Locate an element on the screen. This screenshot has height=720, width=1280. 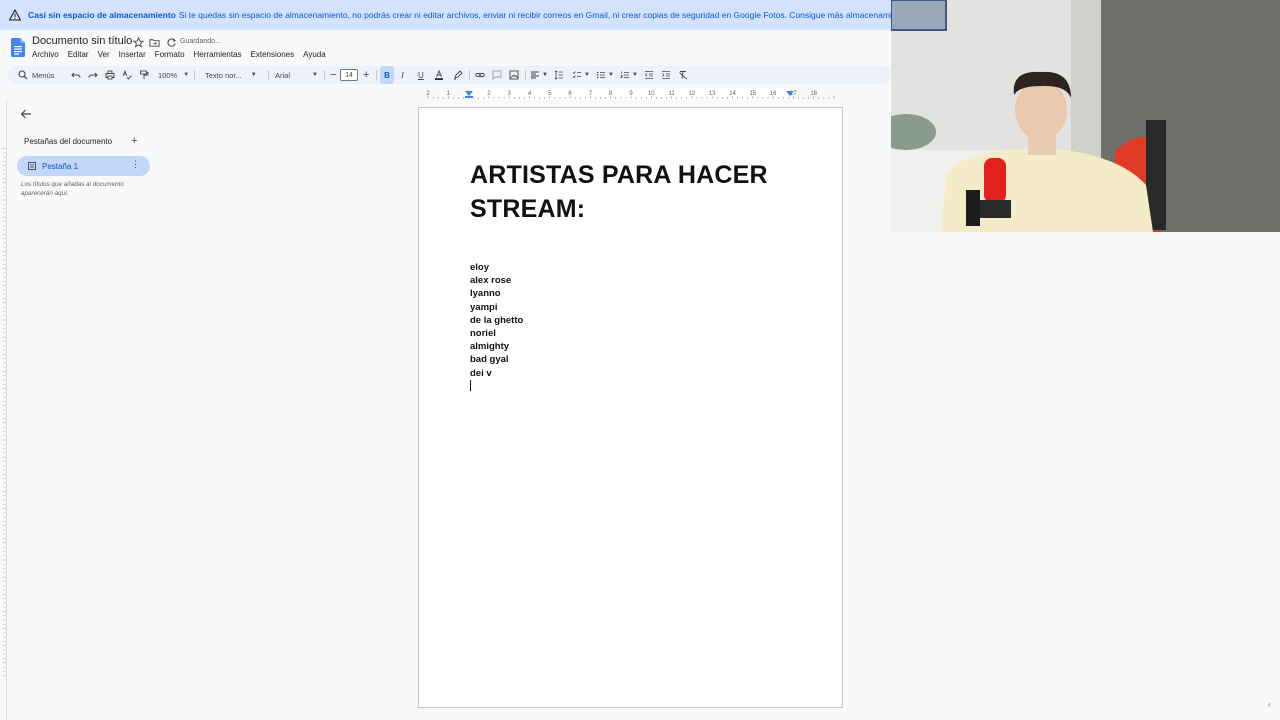
decrease-font-size-button: − is located at coordinates (333, 75).